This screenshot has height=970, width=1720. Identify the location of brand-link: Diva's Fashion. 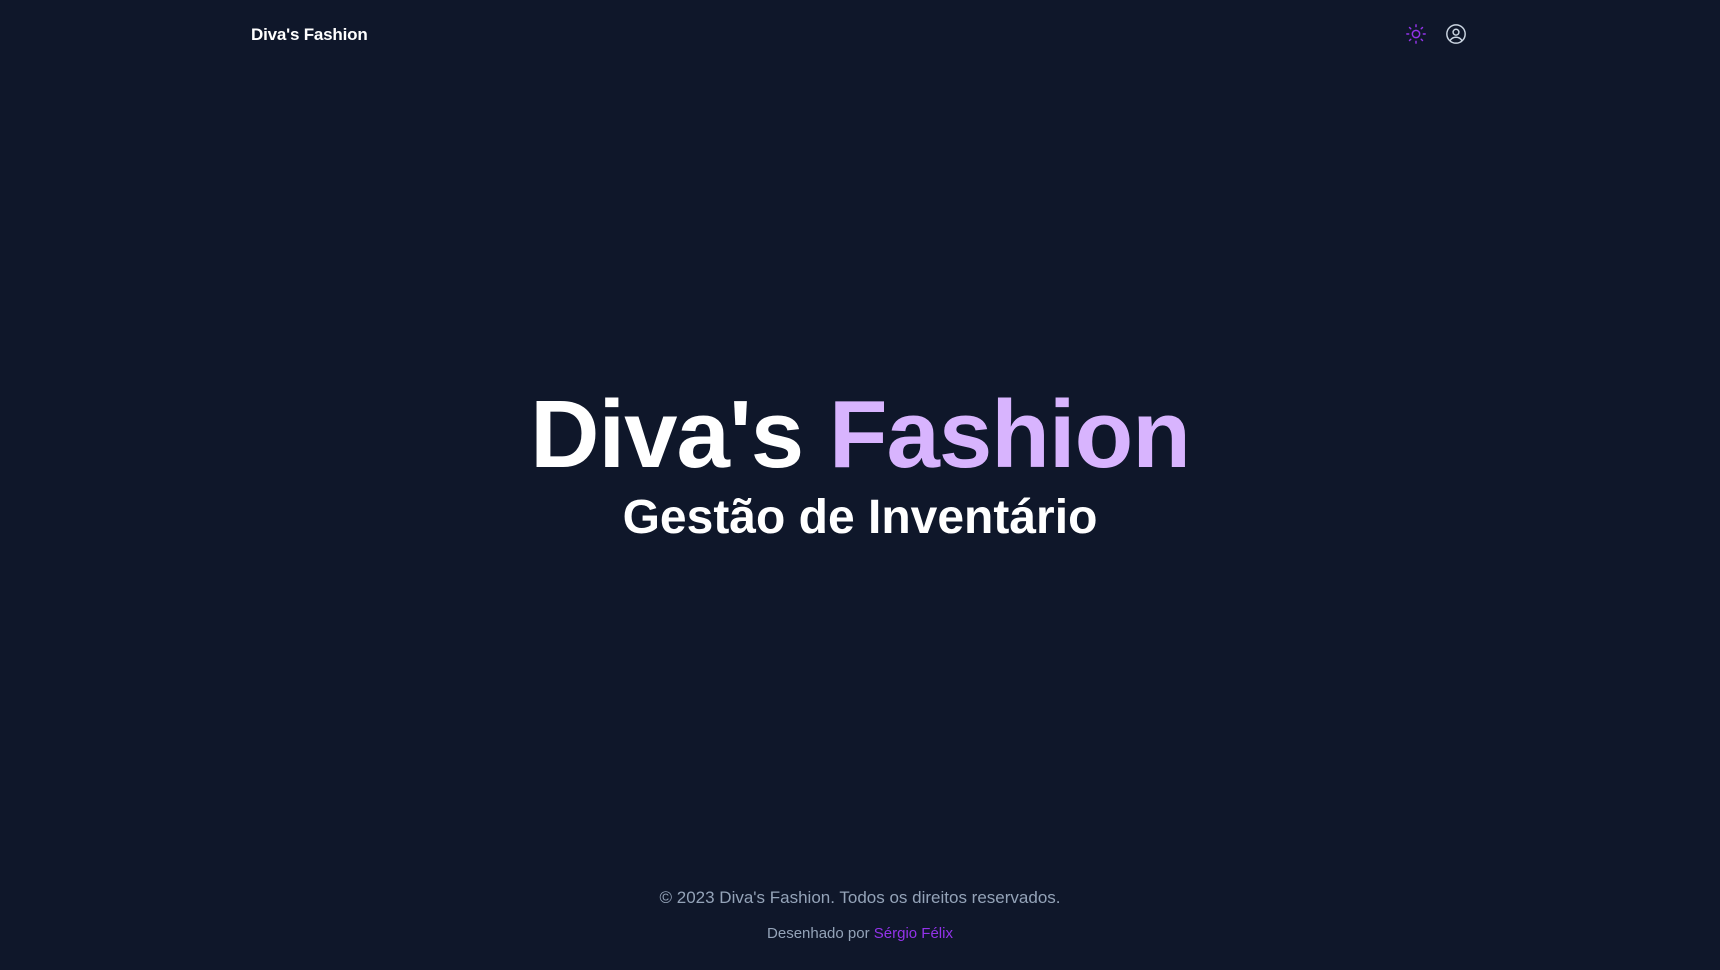
(309, 35).